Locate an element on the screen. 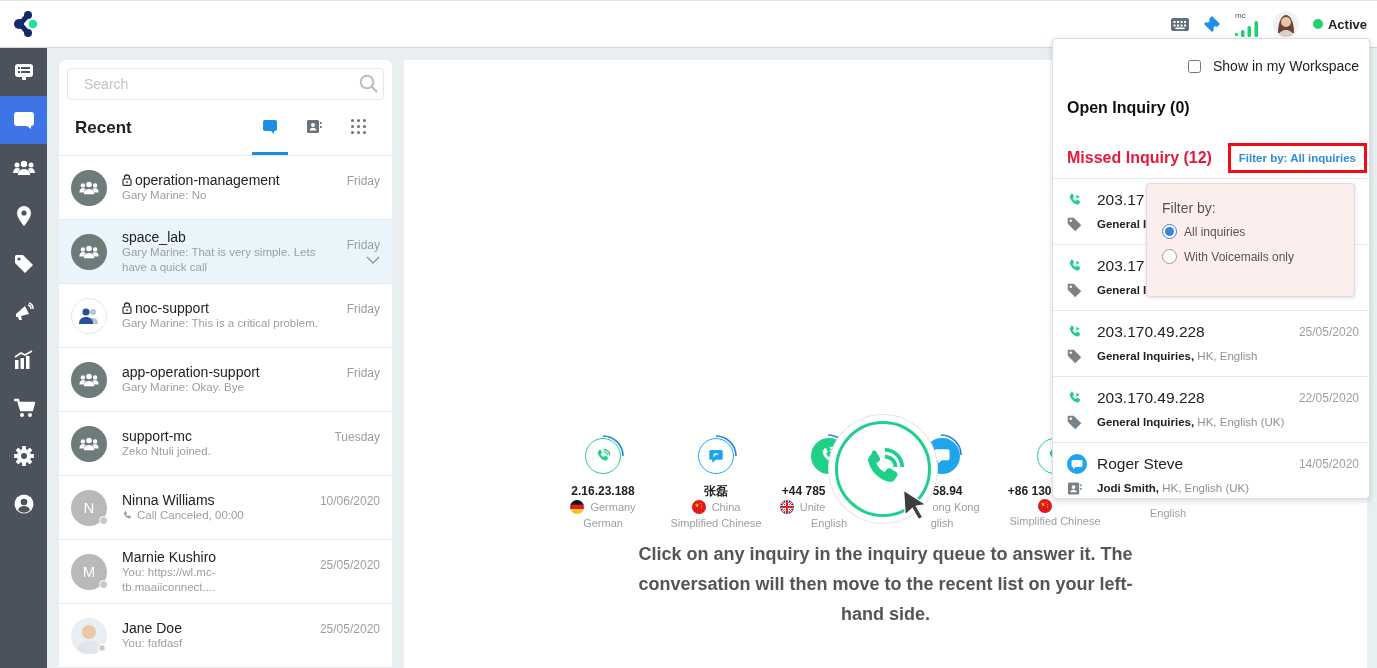  conversation-name: support-mc is located at coordinates (157, 436).